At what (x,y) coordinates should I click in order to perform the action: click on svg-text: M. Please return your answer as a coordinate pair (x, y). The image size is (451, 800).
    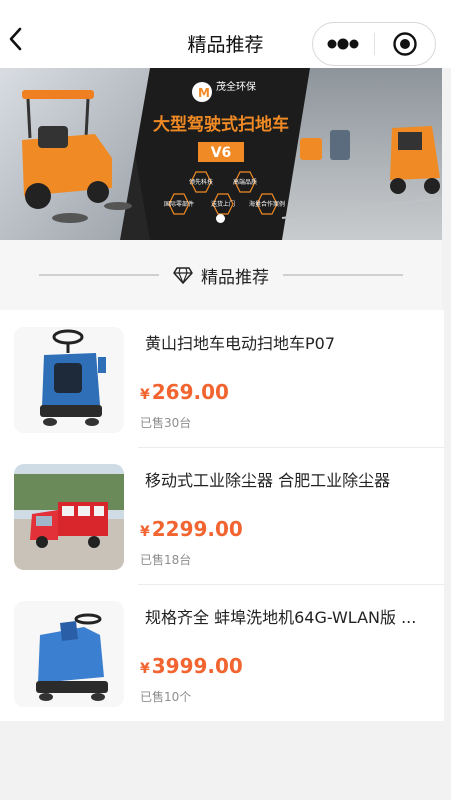
    Looking at the image, I should click on (204, 93).